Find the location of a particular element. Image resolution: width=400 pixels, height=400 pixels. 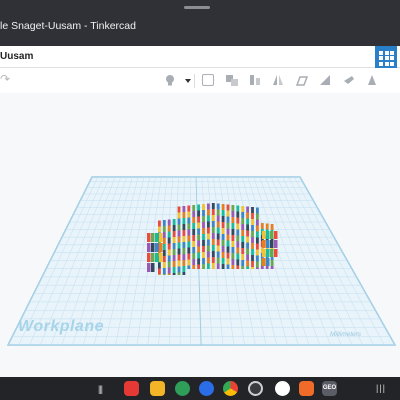

toolbar: ↷ is located at coordinates (200, 80).